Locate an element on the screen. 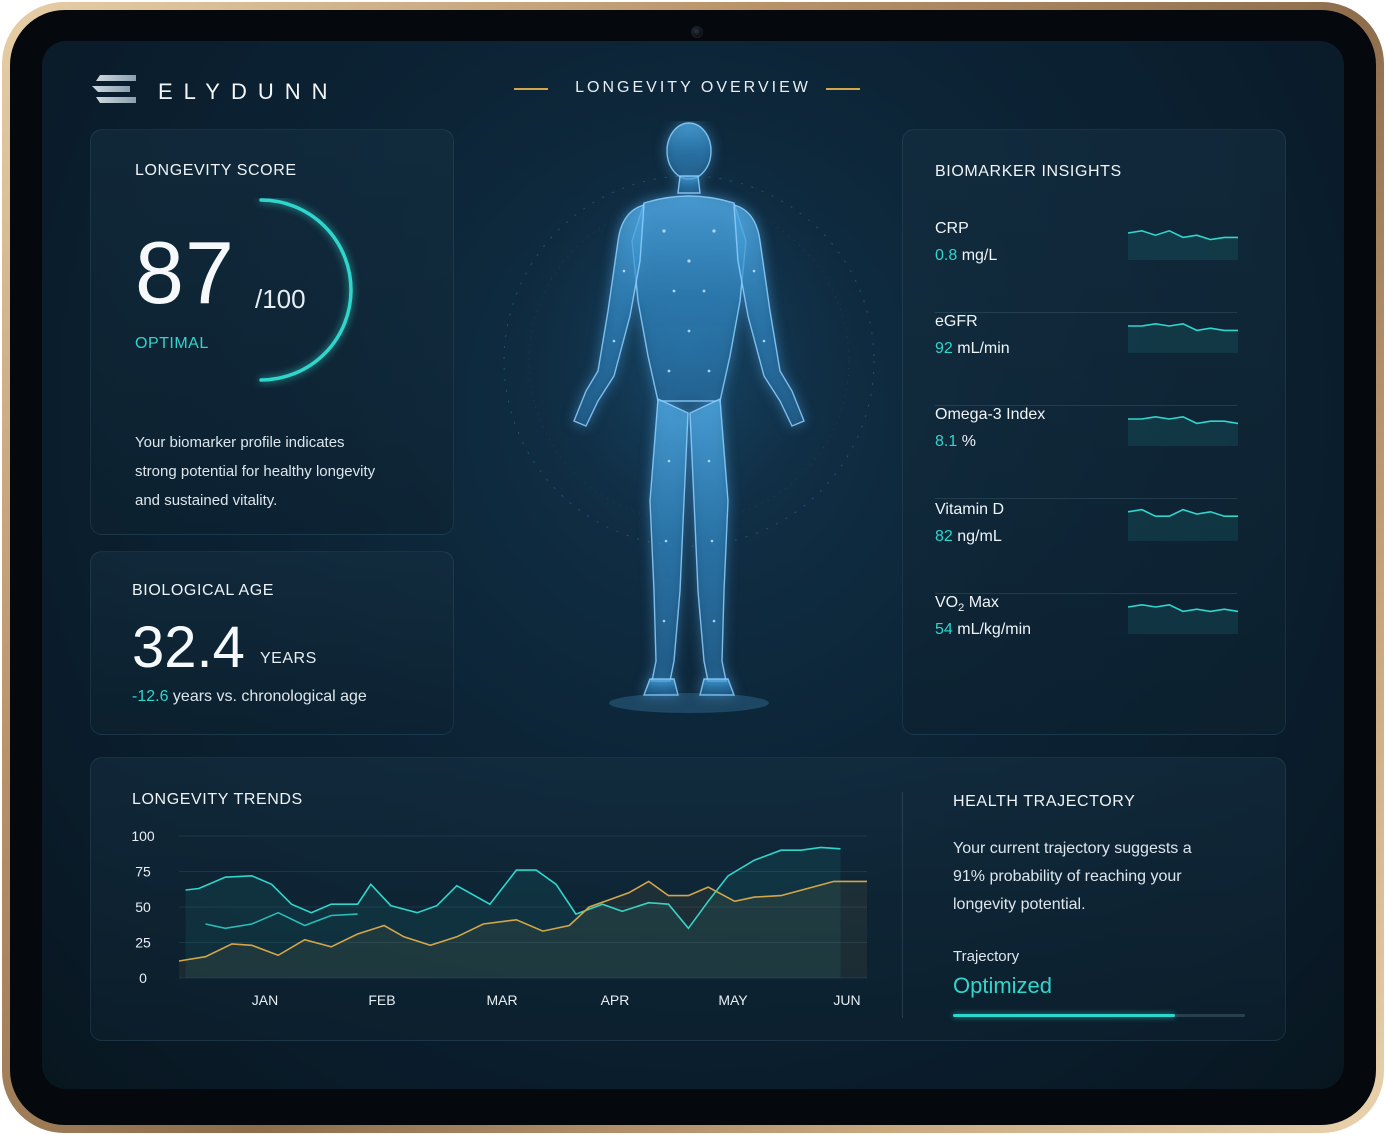 The image size is (1386, 1135). biological-age-value: 32.4 is located at coordinates (188, 647).